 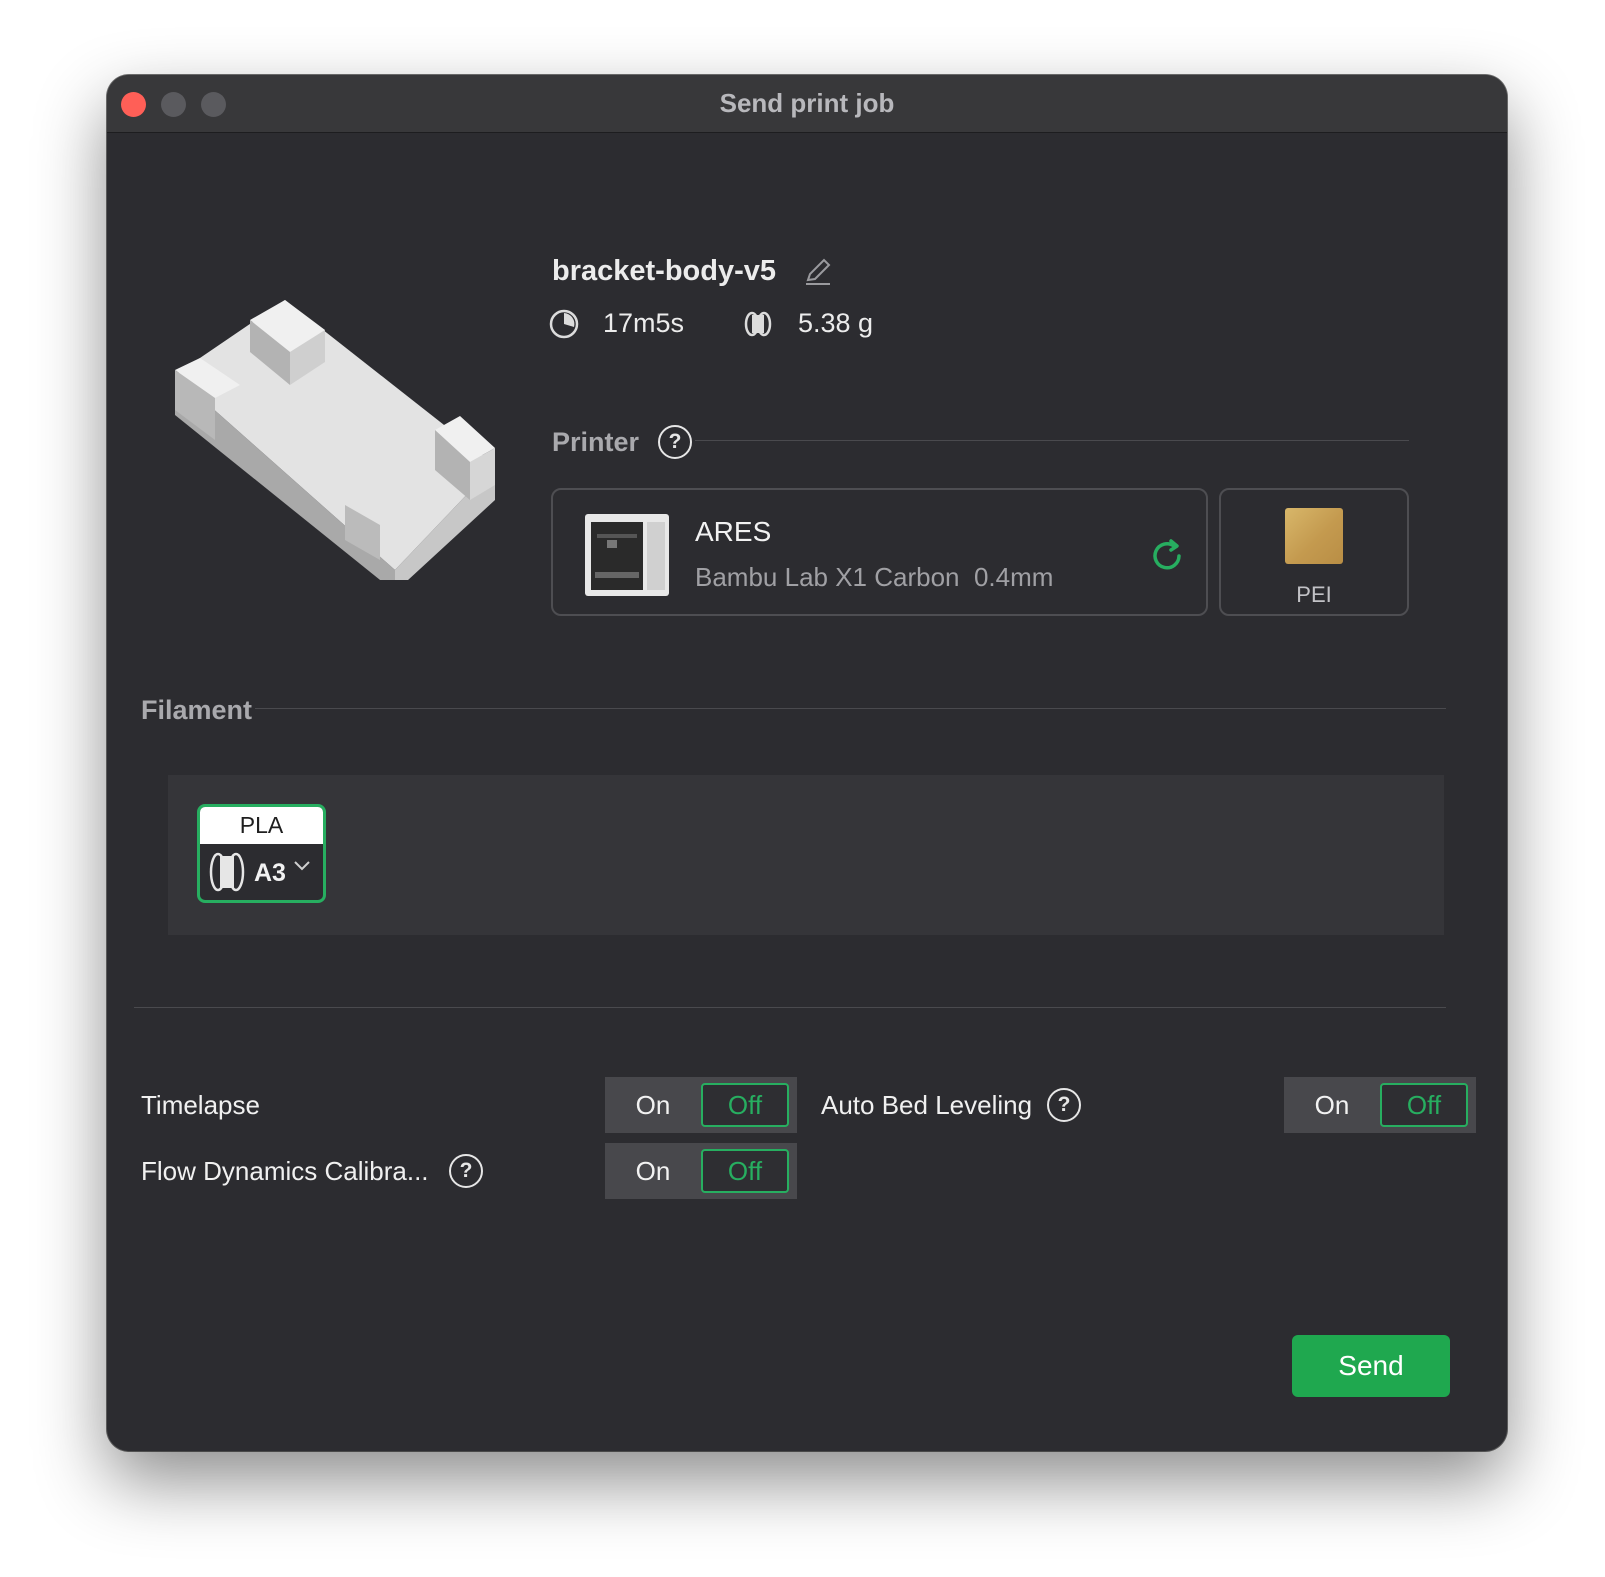 I want to click on ams-slot-id: A3, so click(x=270, y=873).